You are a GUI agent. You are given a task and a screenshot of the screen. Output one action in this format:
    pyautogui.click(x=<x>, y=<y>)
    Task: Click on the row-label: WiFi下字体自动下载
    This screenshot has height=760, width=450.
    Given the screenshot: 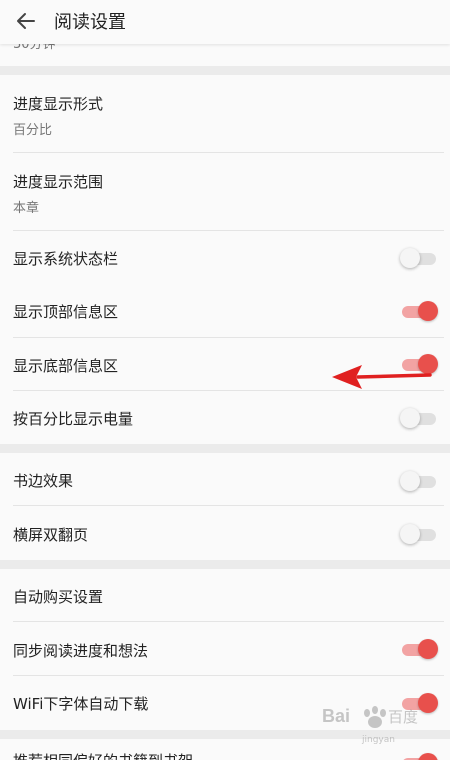 What is the action you would take?
    pyautogui.click(x=81, y=704)
    